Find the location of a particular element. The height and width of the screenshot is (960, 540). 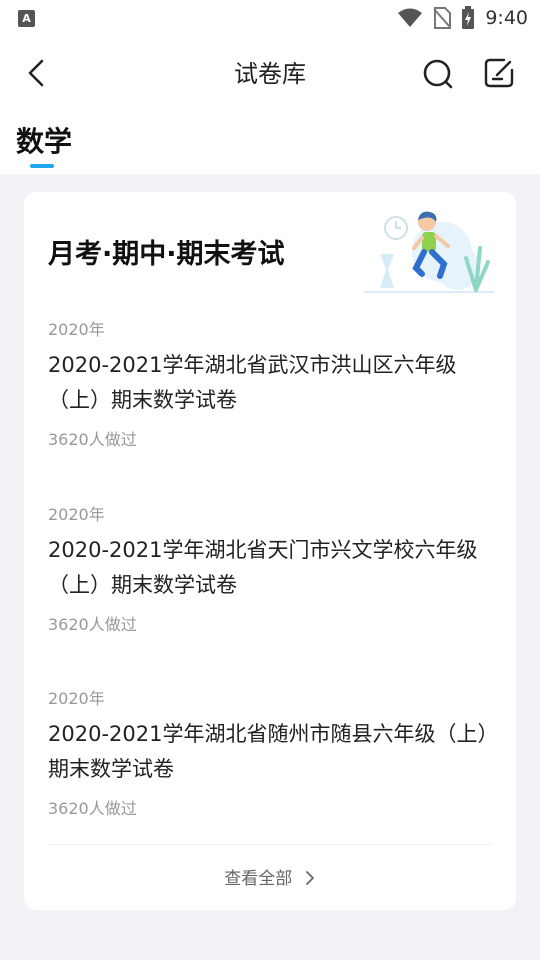

status-icons: 9:40 is located at coordinates (462, 18).